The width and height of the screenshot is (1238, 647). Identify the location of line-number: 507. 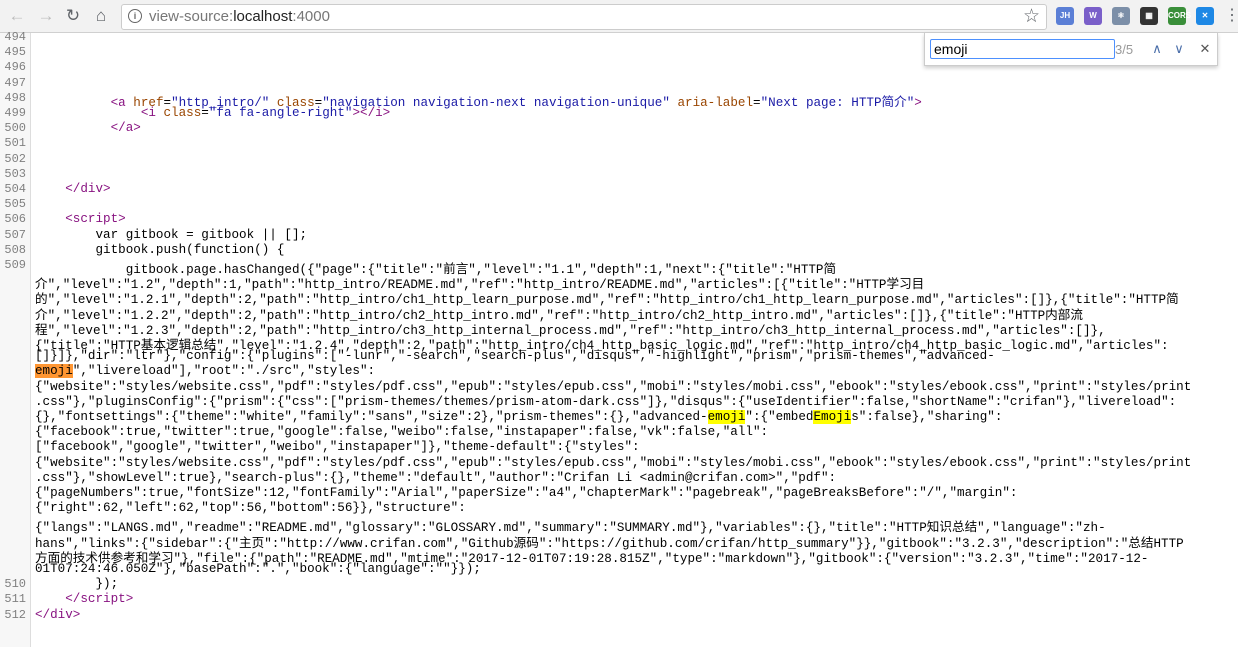
(15, 234).